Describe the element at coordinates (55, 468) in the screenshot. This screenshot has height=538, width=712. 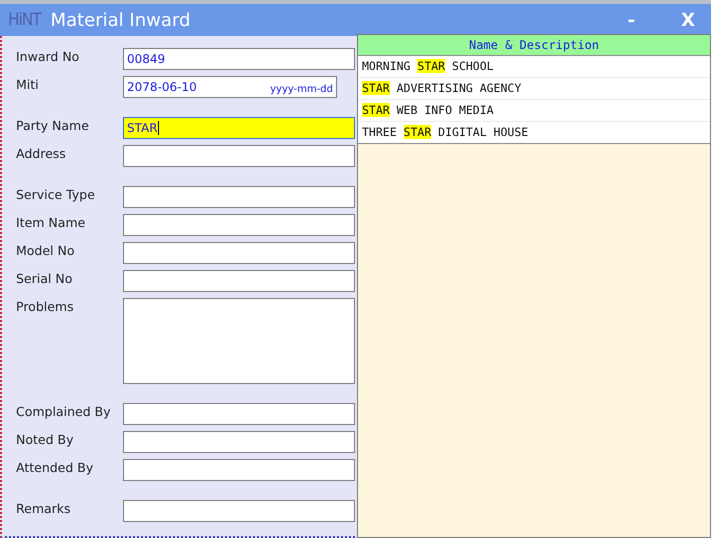
I see `field-label: Attended By` at that location.